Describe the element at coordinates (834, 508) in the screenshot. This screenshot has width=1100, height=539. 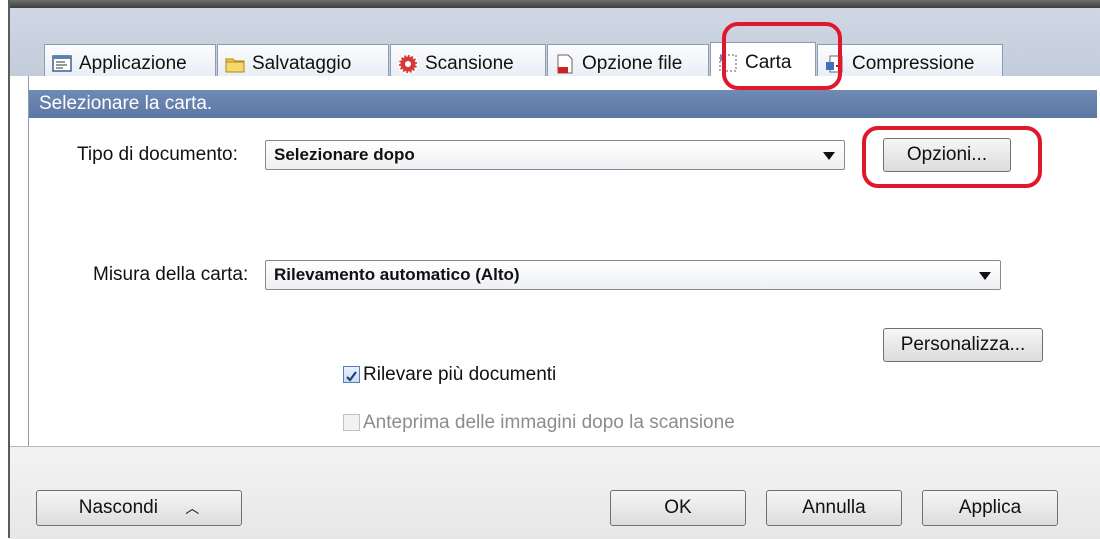
I see `cancel-button: Annulla` at that location.